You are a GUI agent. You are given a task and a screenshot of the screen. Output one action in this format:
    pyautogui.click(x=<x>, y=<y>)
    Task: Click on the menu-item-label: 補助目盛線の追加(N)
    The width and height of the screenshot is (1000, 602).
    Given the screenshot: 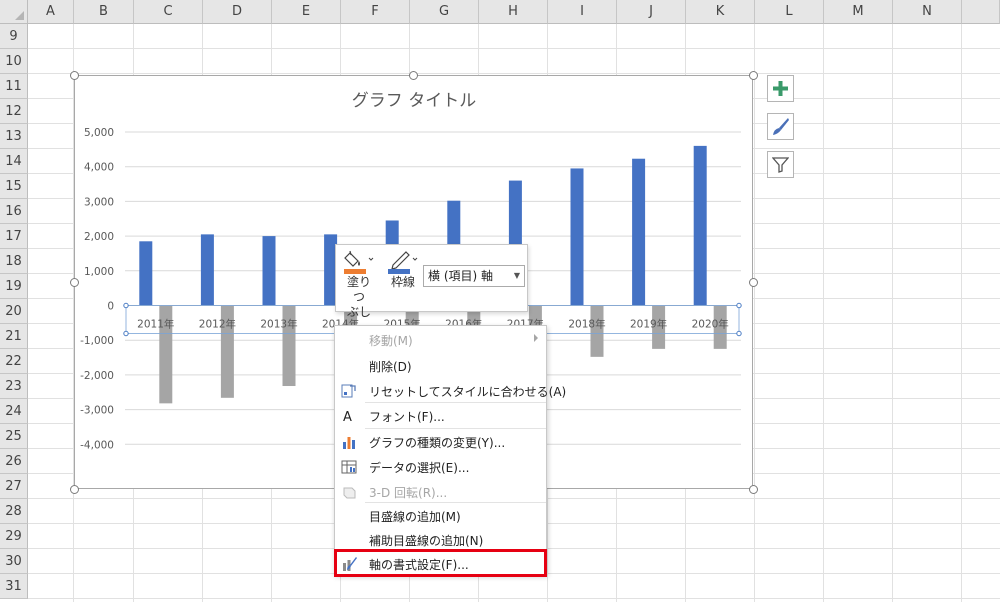 What is the action you would take?
    pyautogui.click(x=426, y=541)
    